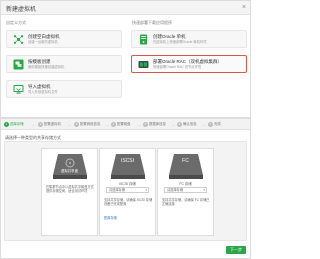 This screenshot has width=320, height=259. What do you see at coordinates (18, 64) in the screenshot?
I see `template-icon` at bounding box center [18, 64].